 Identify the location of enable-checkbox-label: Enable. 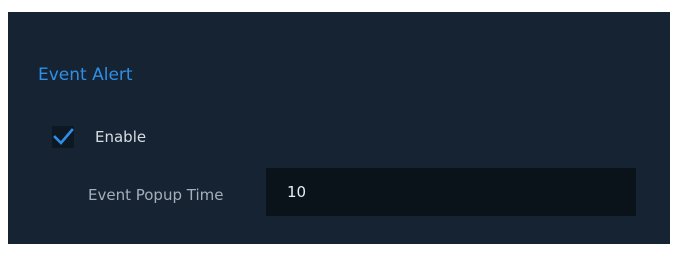
(120, 137).